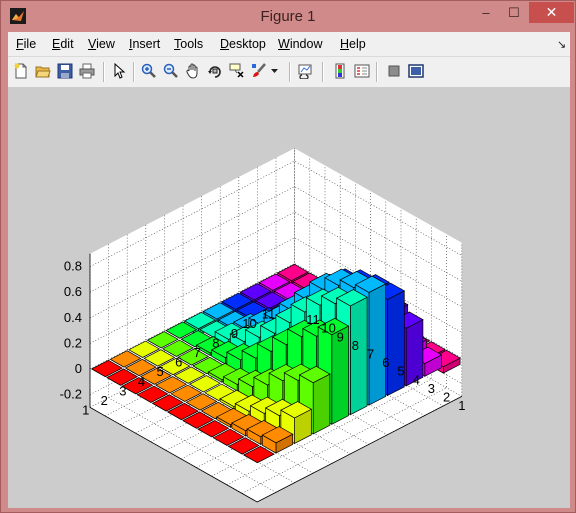  I want to click on dock-figure-icon: ↘, so click(561, 44).